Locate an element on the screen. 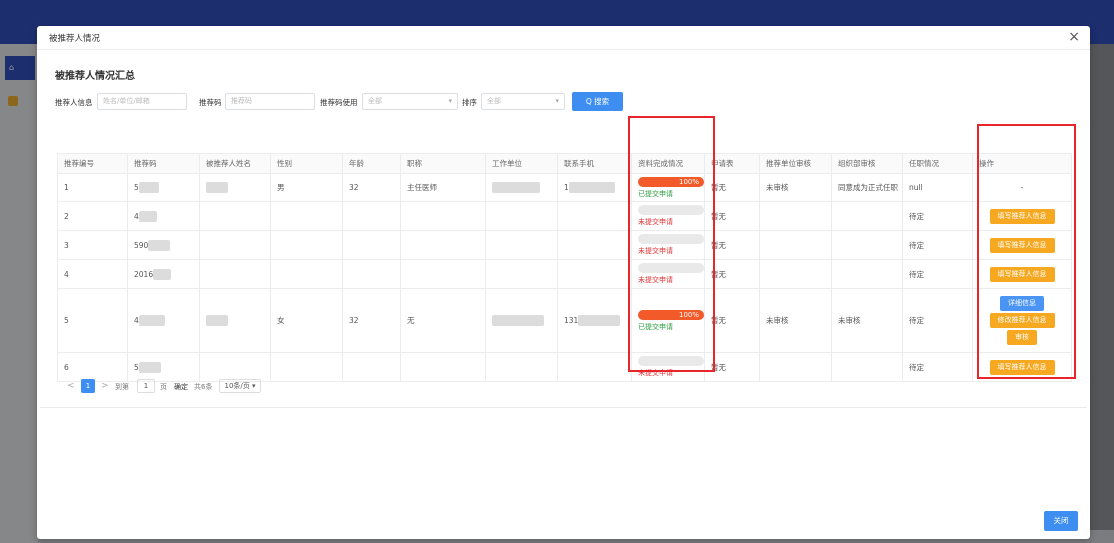 The height and width of the screenshot is (543, 1114). cell-org-review: 未审核 is located at coordinates (867, 320).